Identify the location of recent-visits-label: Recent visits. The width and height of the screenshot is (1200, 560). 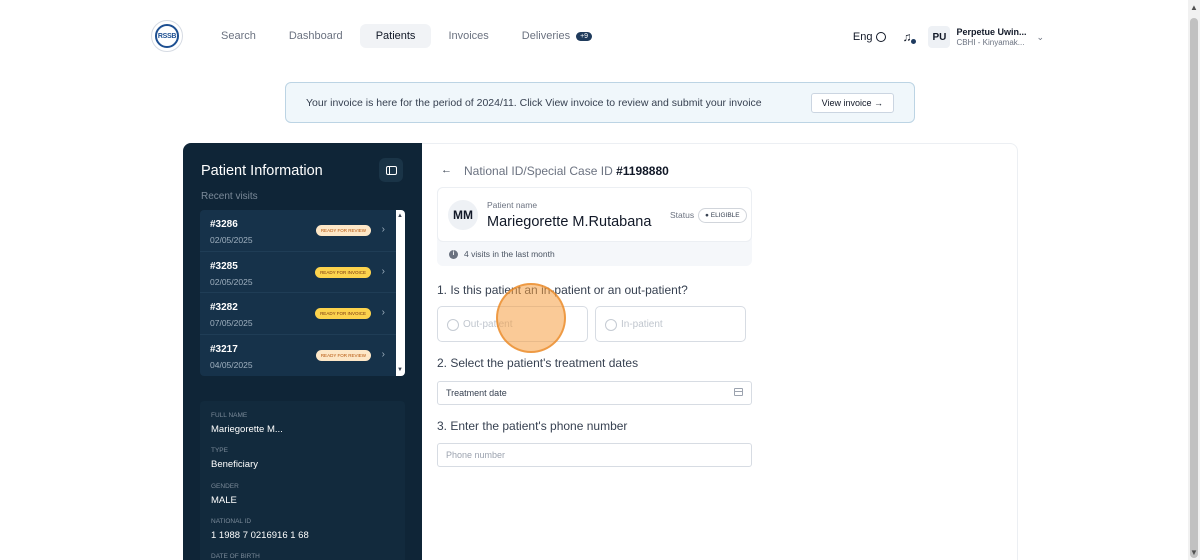
(229, 196).